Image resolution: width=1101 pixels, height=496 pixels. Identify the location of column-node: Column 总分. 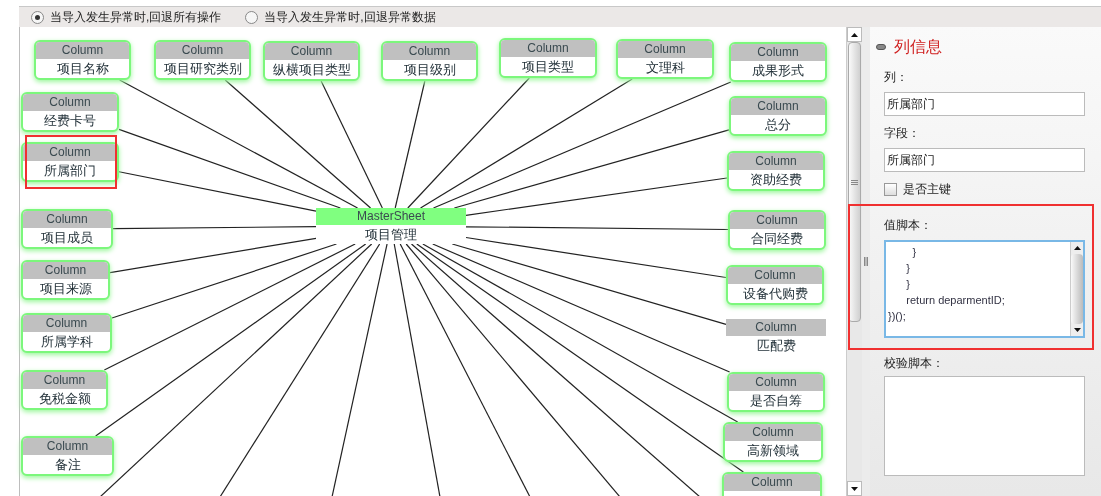
(778, 116).